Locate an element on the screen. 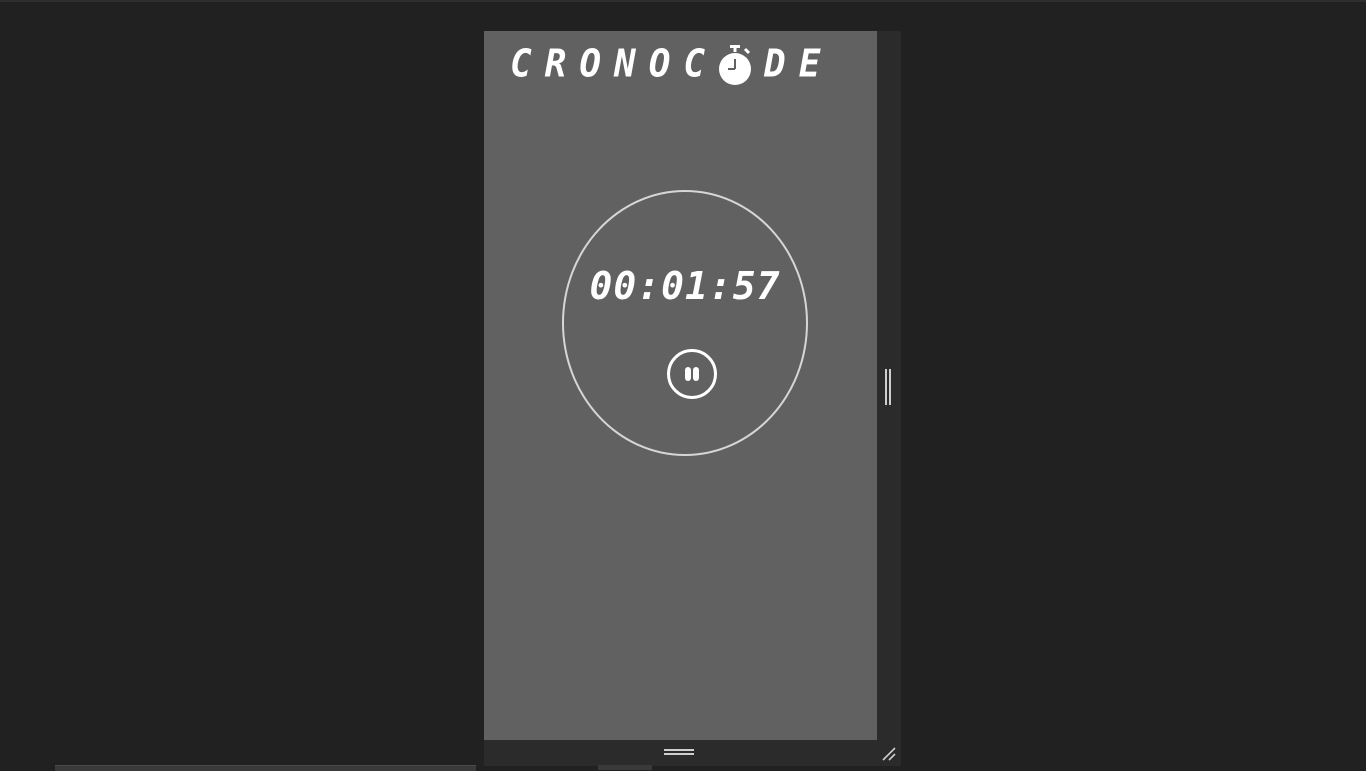  diagonal-resize-icon is located at coordinates (889, 754).